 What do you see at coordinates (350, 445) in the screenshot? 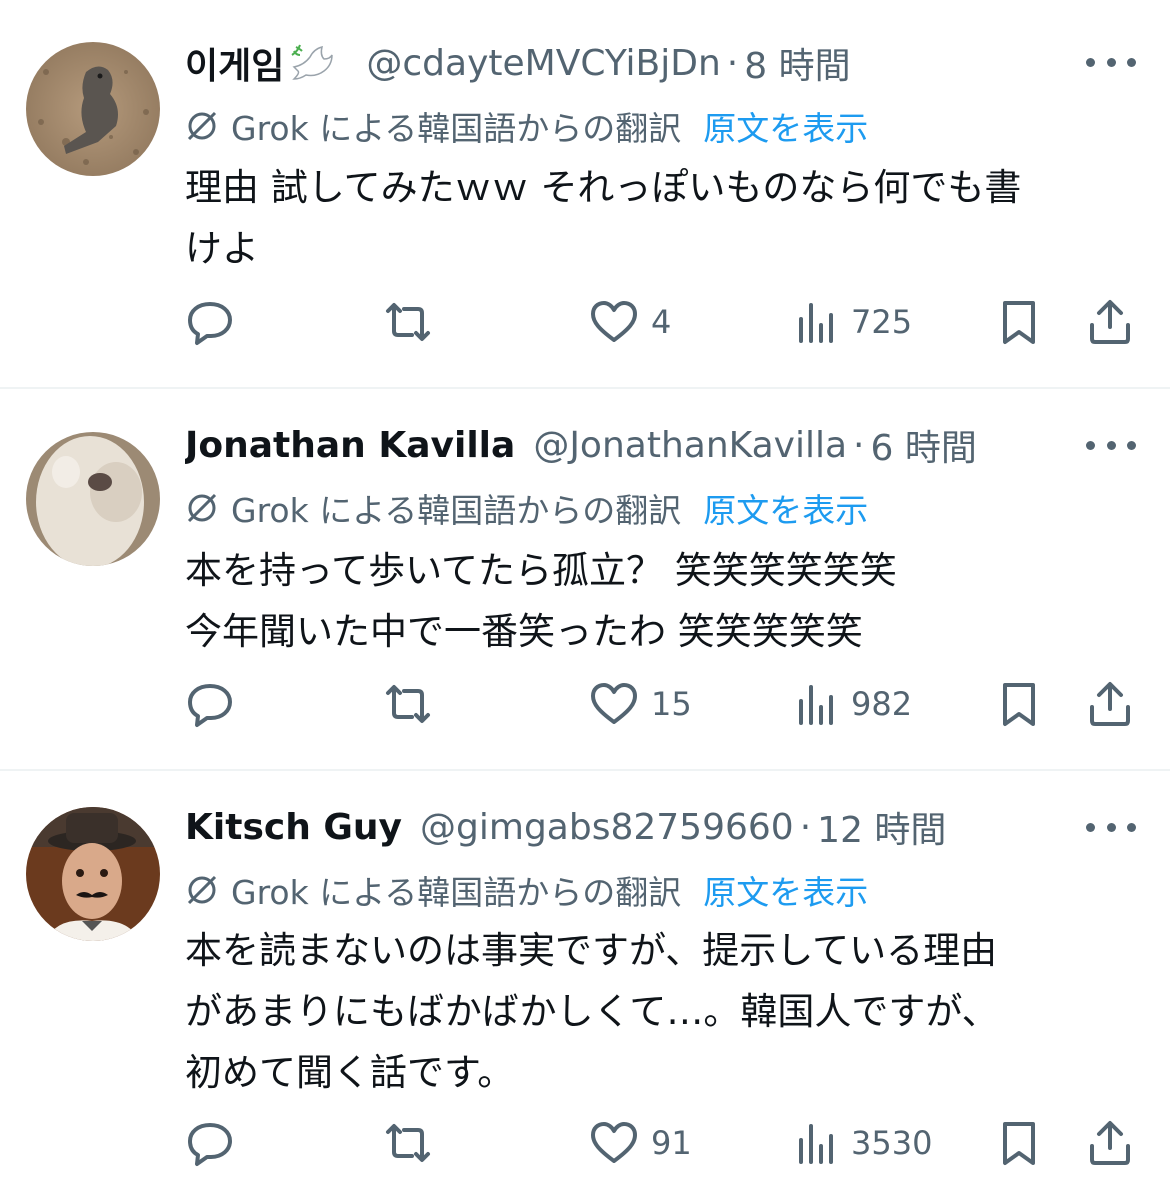
I see `display-name: Jonathan Kavilla` at bounding box center [350, 445].